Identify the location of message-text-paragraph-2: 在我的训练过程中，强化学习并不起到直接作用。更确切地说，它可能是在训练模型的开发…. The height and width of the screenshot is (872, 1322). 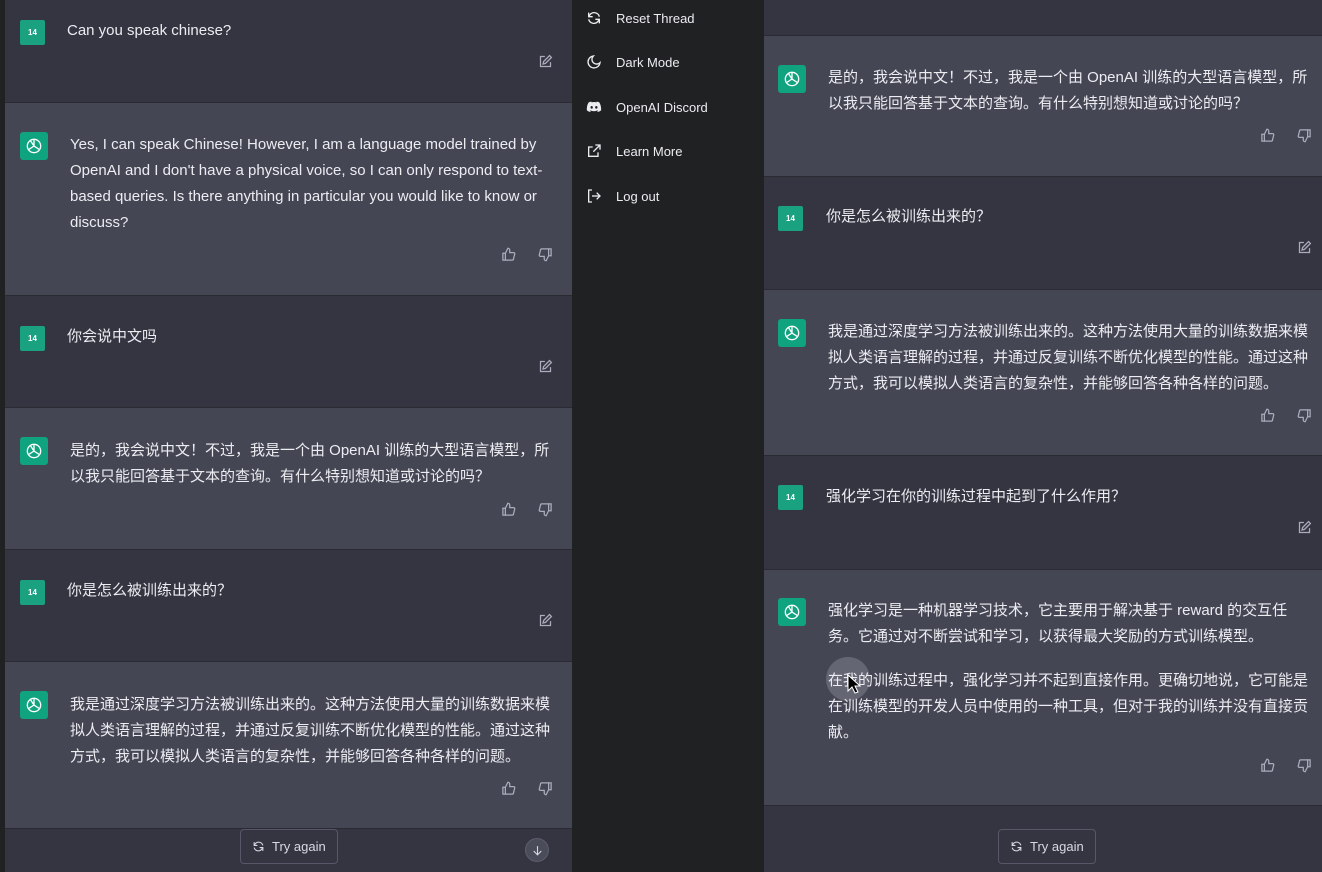
(1068, 706).